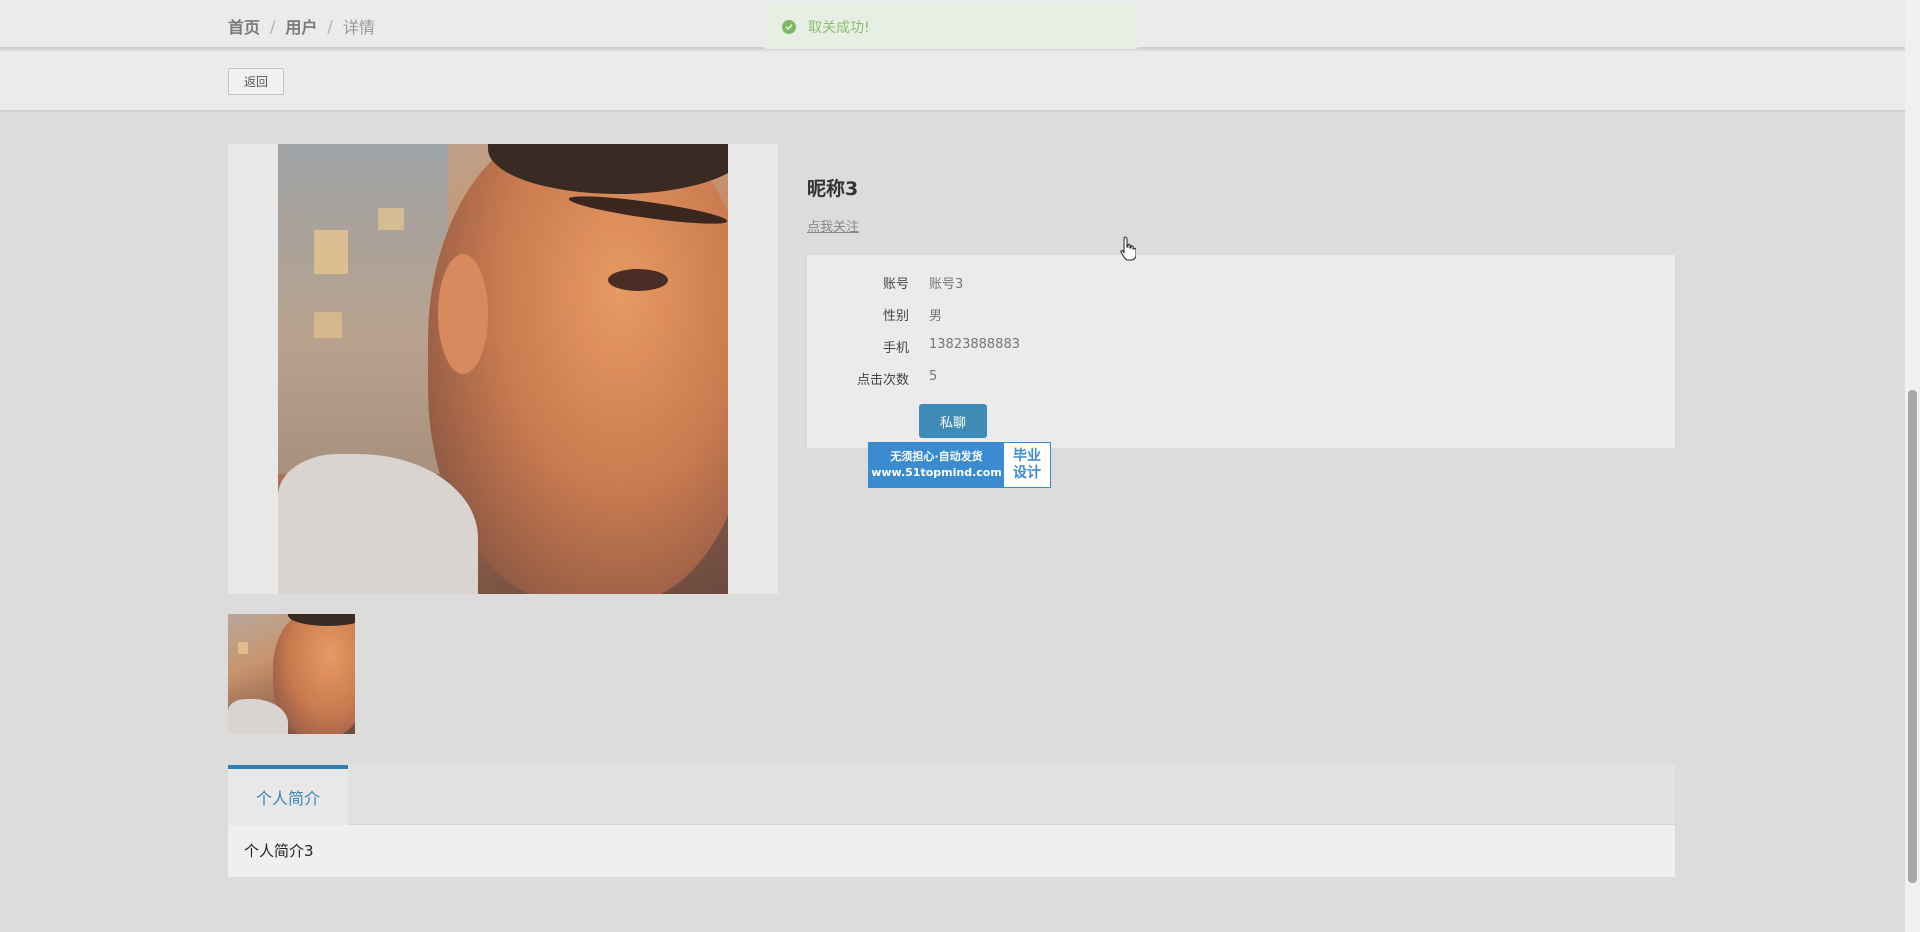  I want to click on tab-content-bio: 个人简介3, so click(951, 851).